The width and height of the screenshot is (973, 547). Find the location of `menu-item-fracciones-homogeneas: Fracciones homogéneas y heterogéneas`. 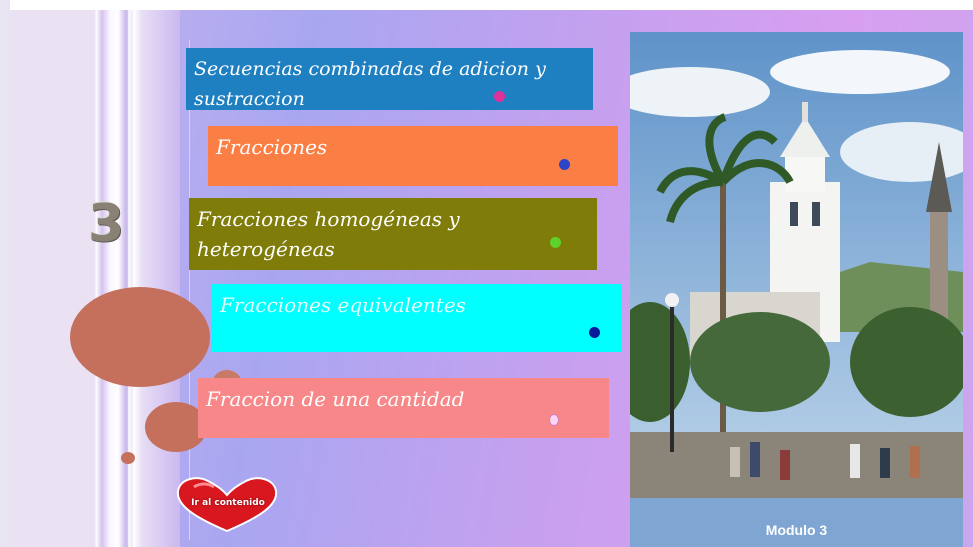

menu-item-fracciones-homogeneas: Fracciones homogéneas y heterogéneas is located at coordinates (393, 234).